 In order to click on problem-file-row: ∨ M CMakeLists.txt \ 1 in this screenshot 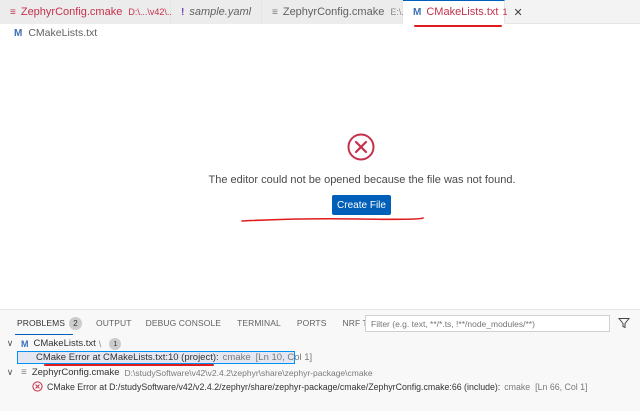, I will do `click(320, 343)`.